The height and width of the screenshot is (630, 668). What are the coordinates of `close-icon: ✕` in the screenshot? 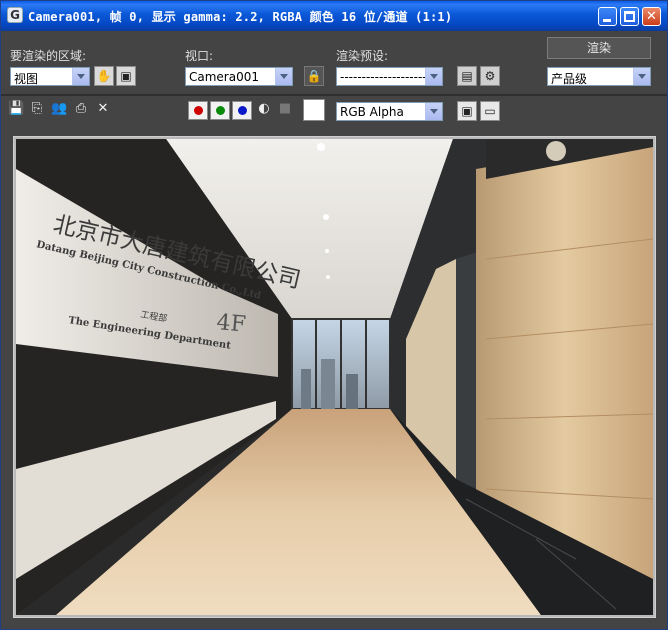 It's located at (651, 16).